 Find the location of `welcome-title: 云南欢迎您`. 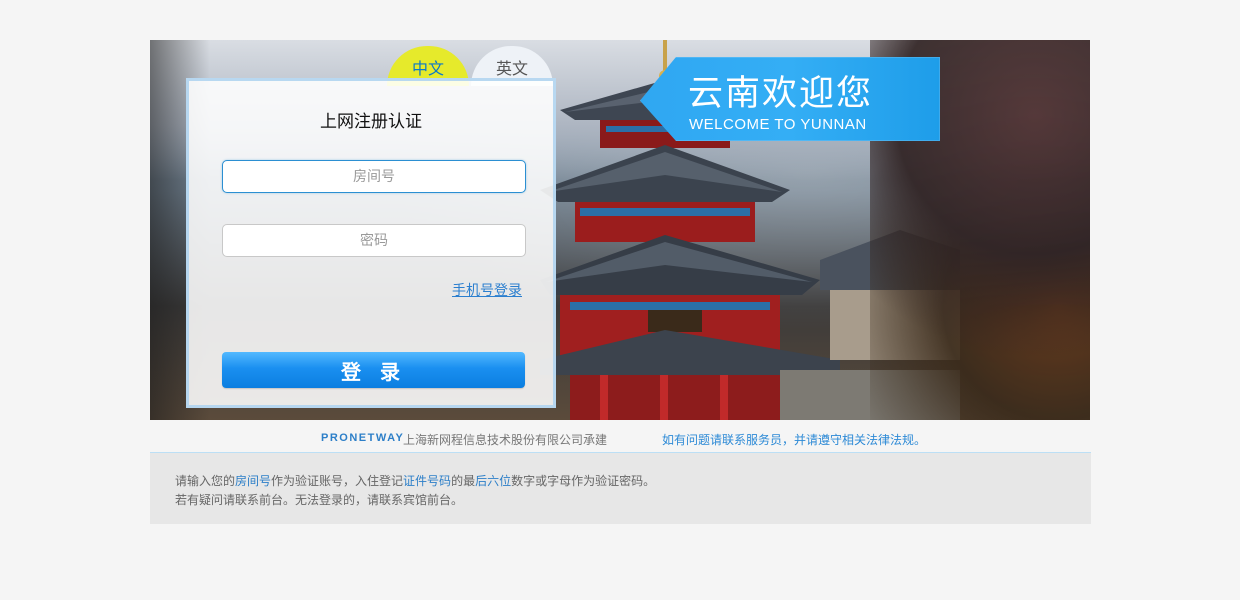

welcome-title: 云南欢迎您 is located at coordinates (781, 94).